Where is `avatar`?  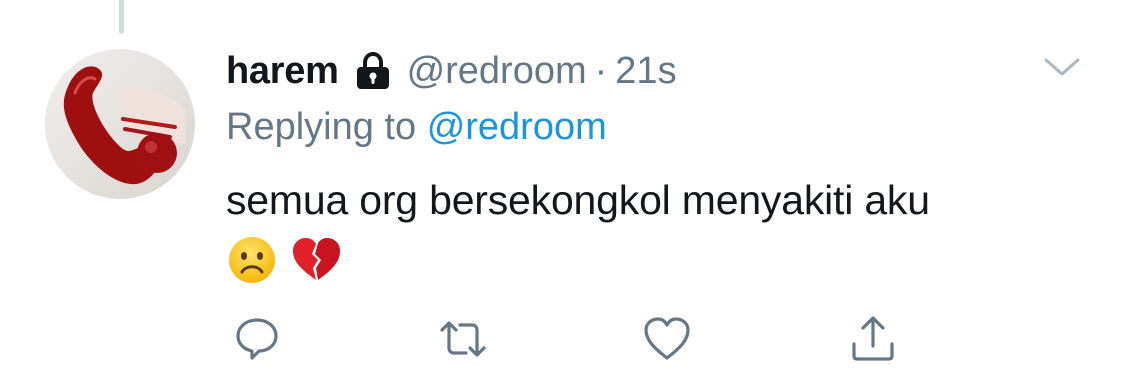
avatar is located at coordinates (120, 124).